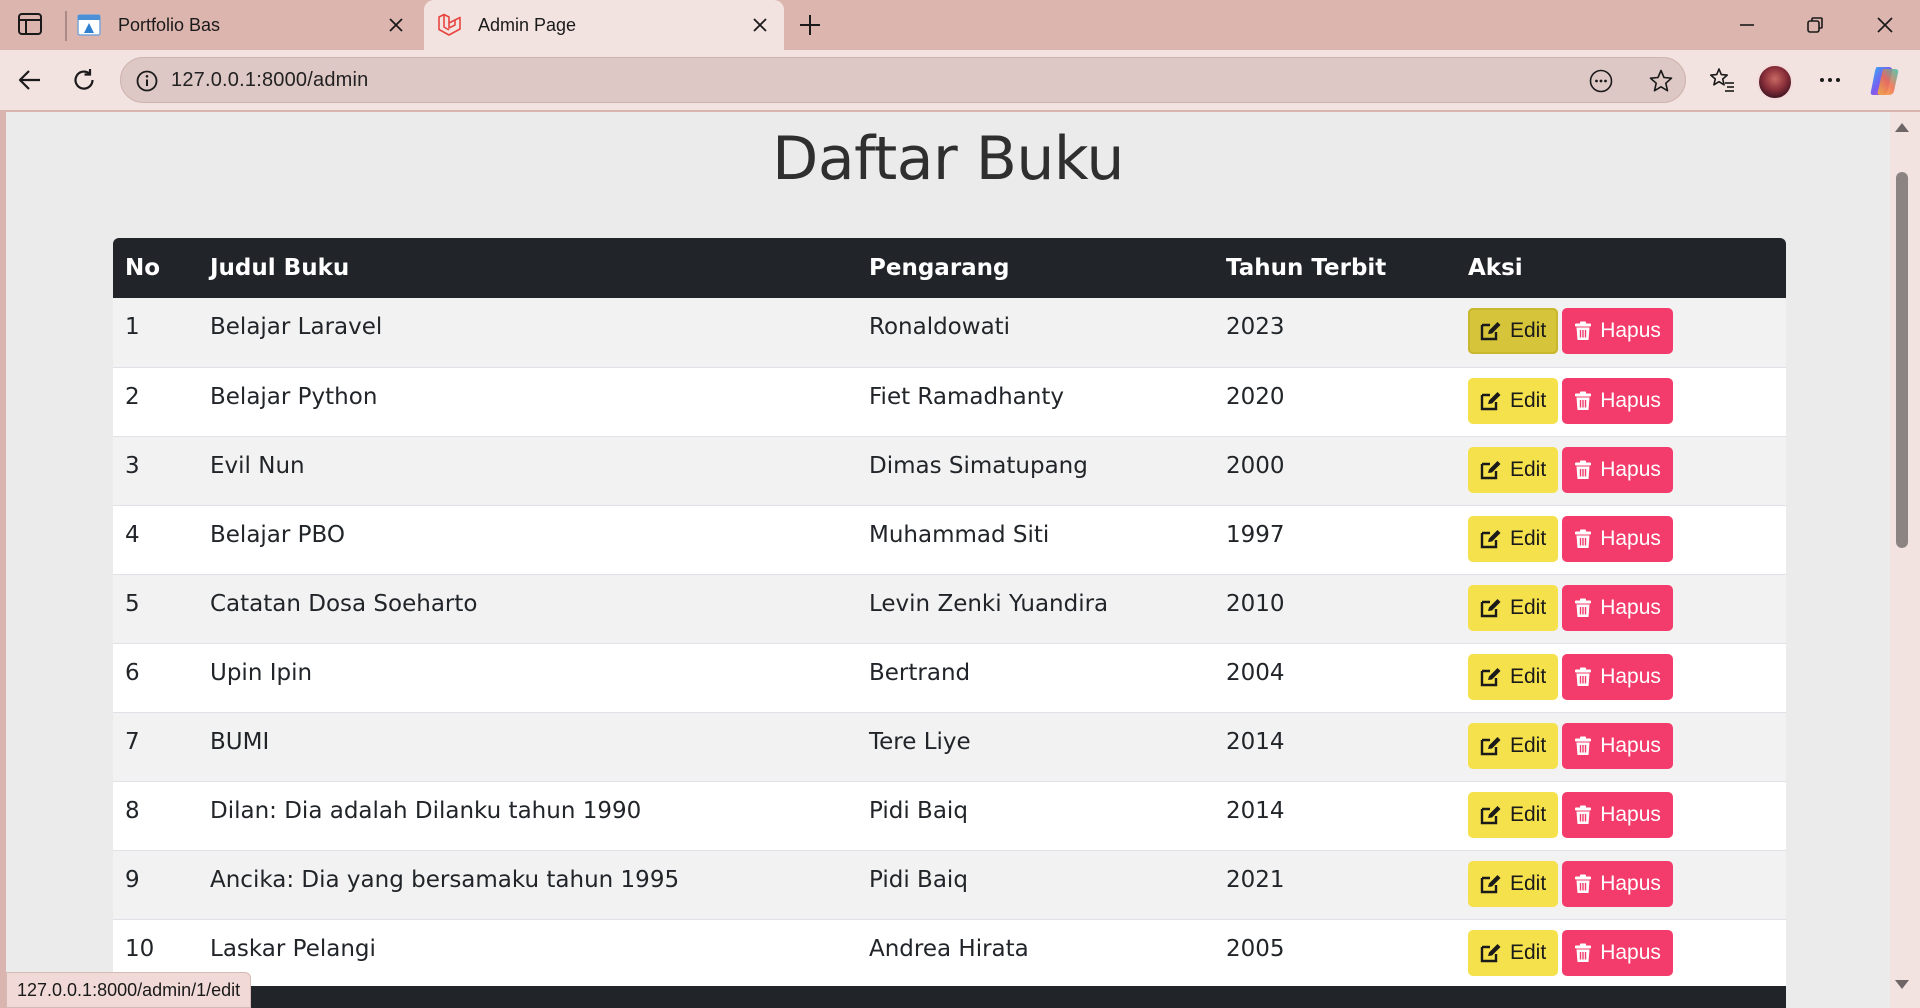  Describe the element at coordinates (903, 80) in the screenshot. I see `address-bar: 127.0.0.1:8000/admin` at that location.